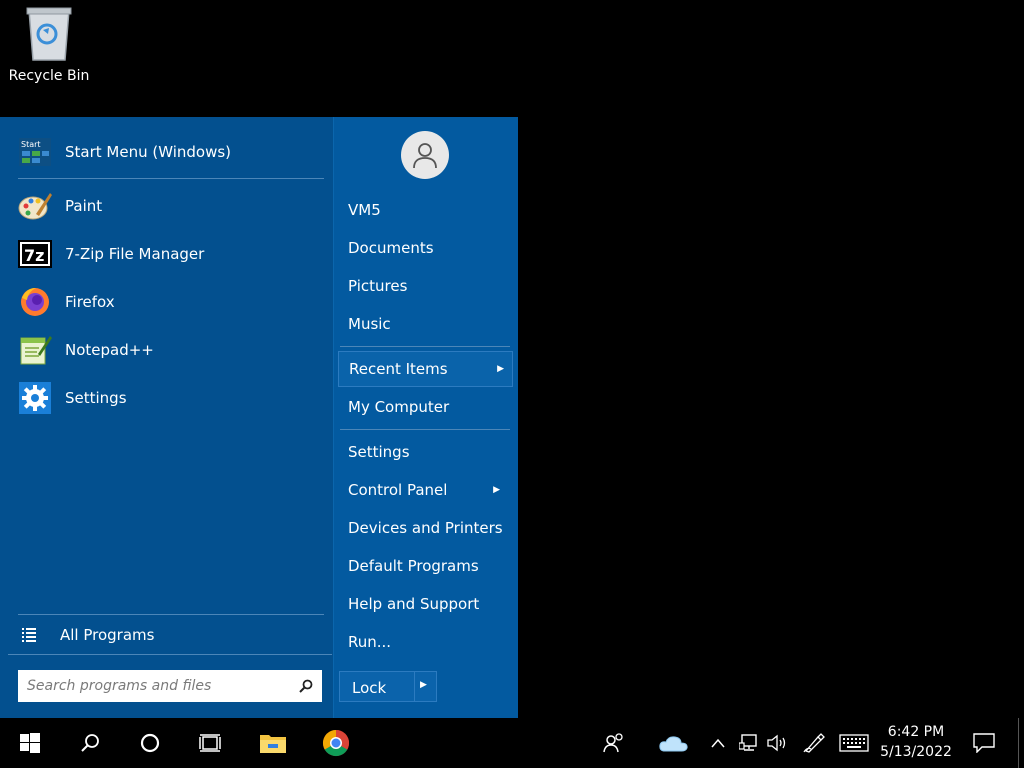 The width and height of the screenshot is (1024, 768). What do you see at coordinates (423, 286) in the screenshot?
I see `pictures-link: Pictures` at bounding box center [423, 286].